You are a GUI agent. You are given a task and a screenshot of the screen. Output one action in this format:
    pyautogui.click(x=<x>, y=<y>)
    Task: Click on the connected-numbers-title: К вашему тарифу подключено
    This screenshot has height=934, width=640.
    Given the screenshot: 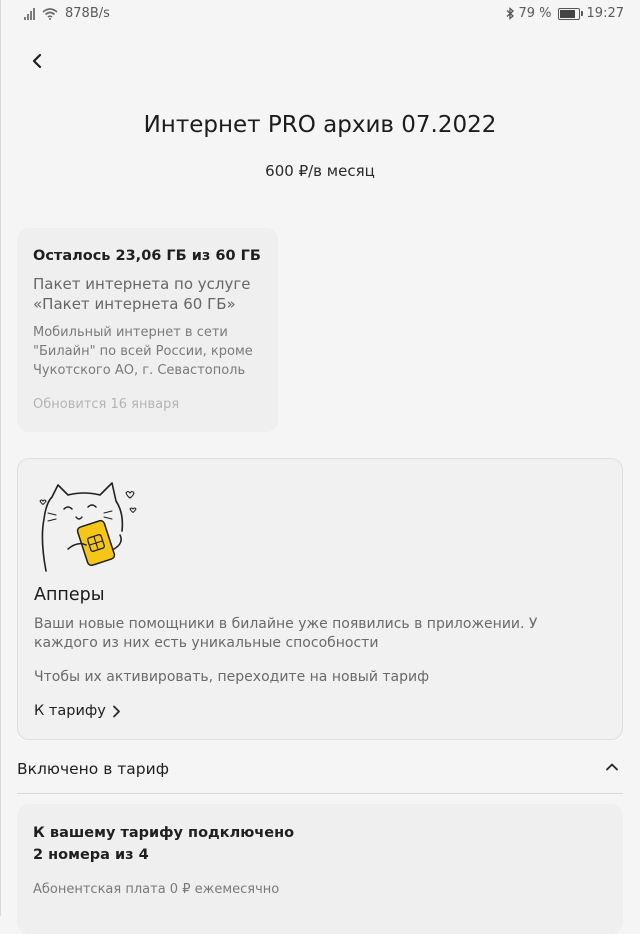 What is the action you would take?
    pyautogui.click(x=164, y=833)
    